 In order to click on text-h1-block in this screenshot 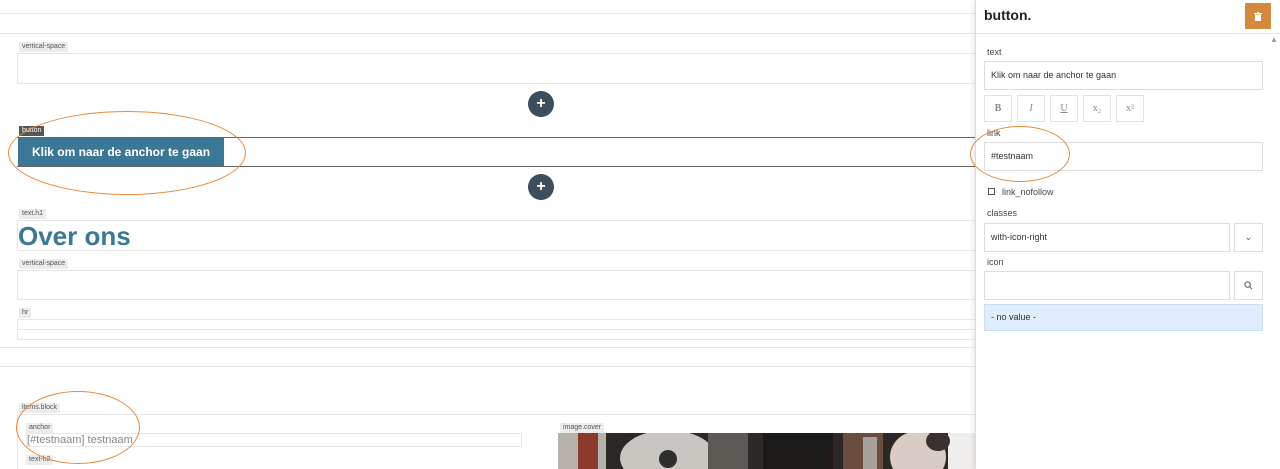, I will do `click(496, 235)`.